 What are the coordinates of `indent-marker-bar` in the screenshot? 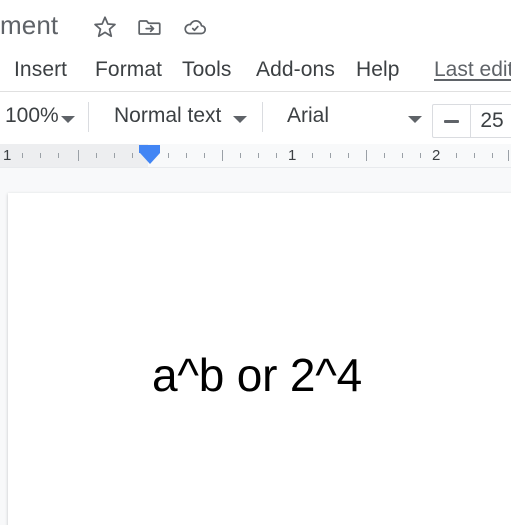 It's located at (149, 149).